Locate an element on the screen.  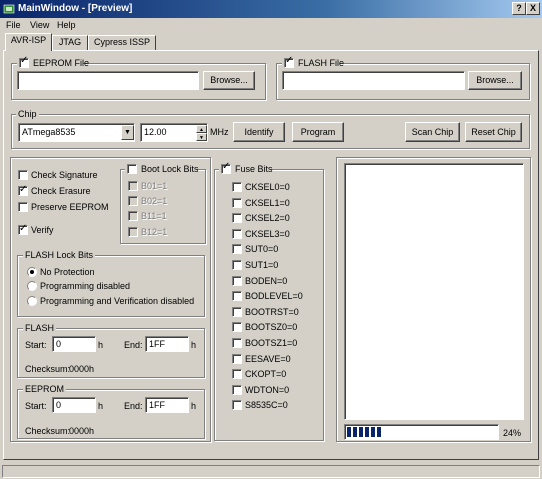
tab-avr-isp: AVR-ISP is located at coordinates (28, 42).